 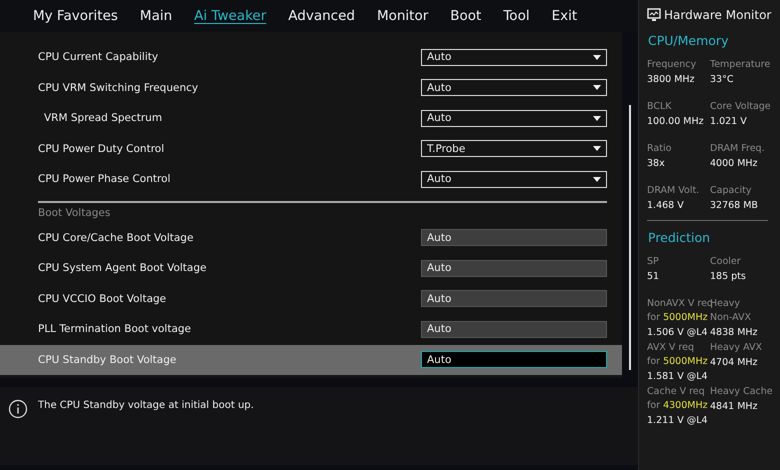 I want to click on menu-tab: Tool, so click(x=516, y=16).